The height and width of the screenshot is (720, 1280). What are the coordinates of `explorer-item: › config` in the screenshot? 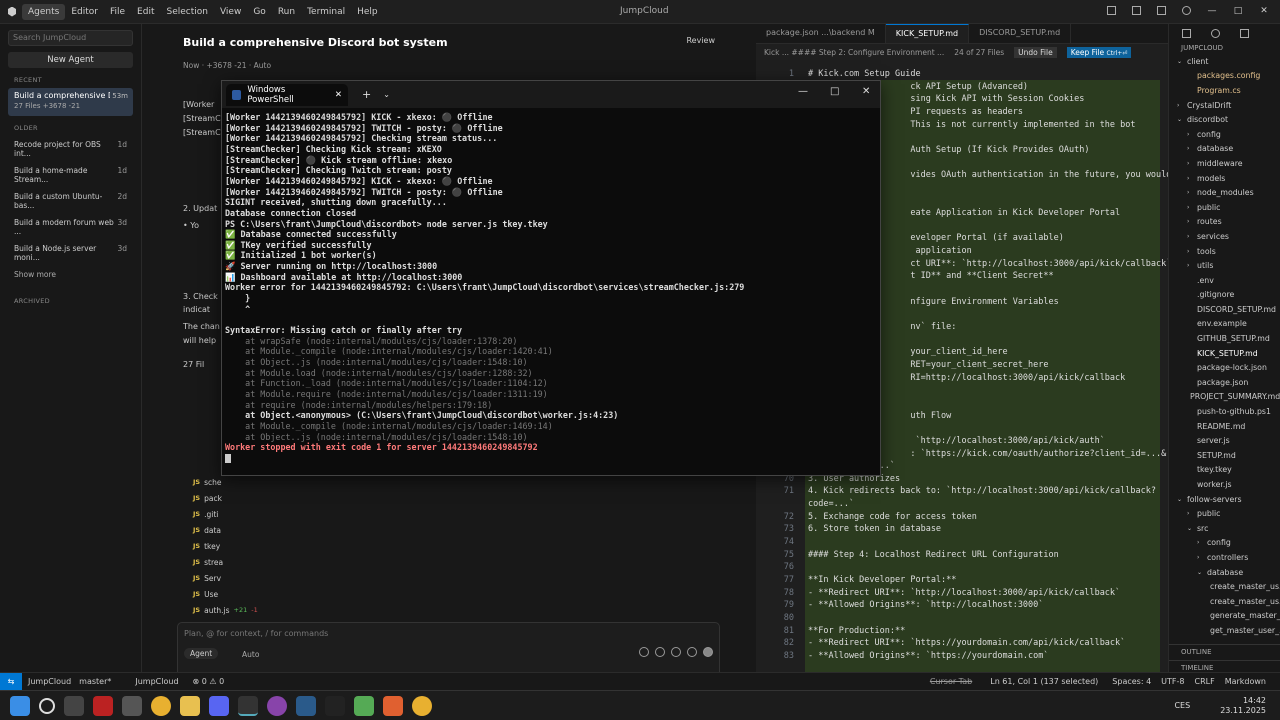 It's located at (1224, 543).